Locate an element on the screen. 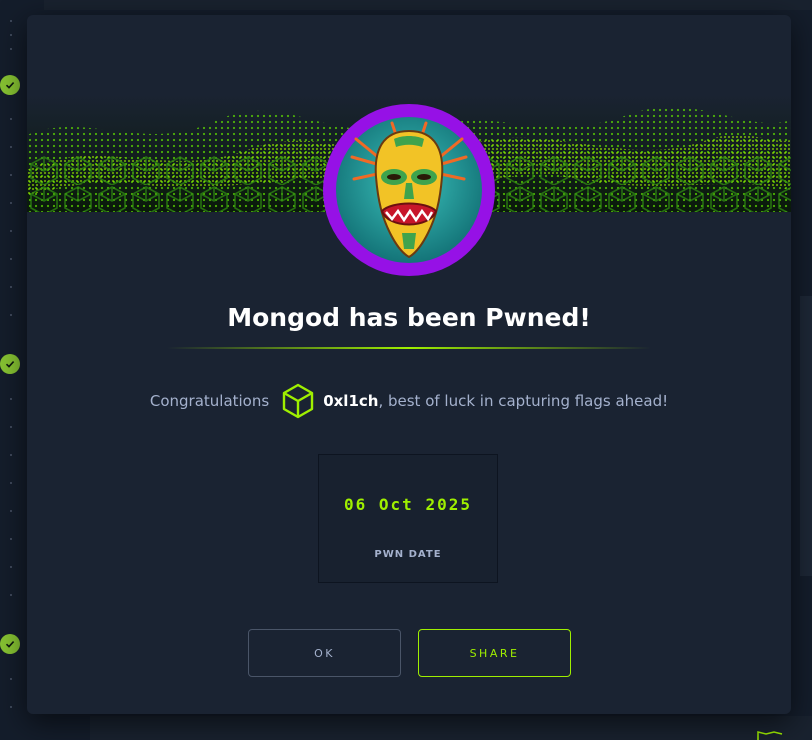 The image size is (812, 740). username-link: 0xl1ch is located at coordinates (350, 401).